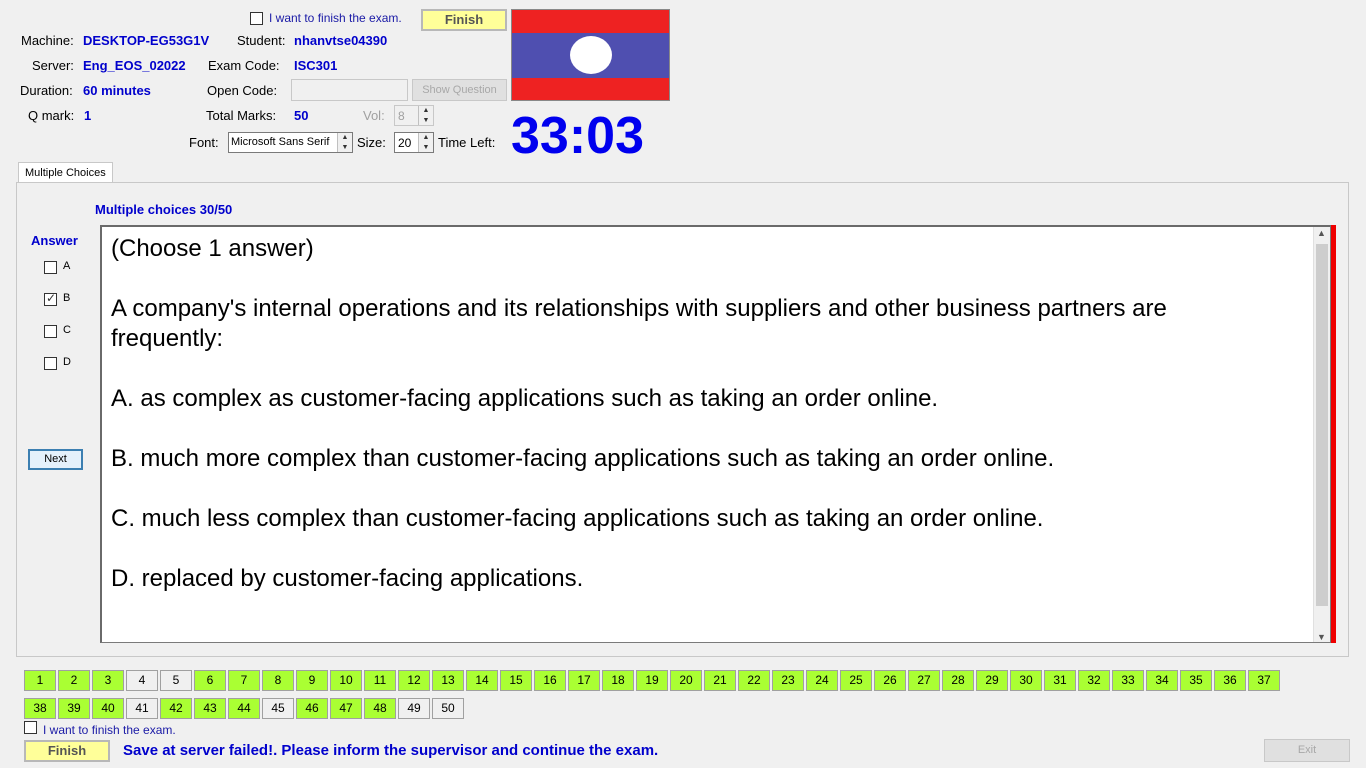  I want to click on question-nav-button-23: 23, so click(788, 680).